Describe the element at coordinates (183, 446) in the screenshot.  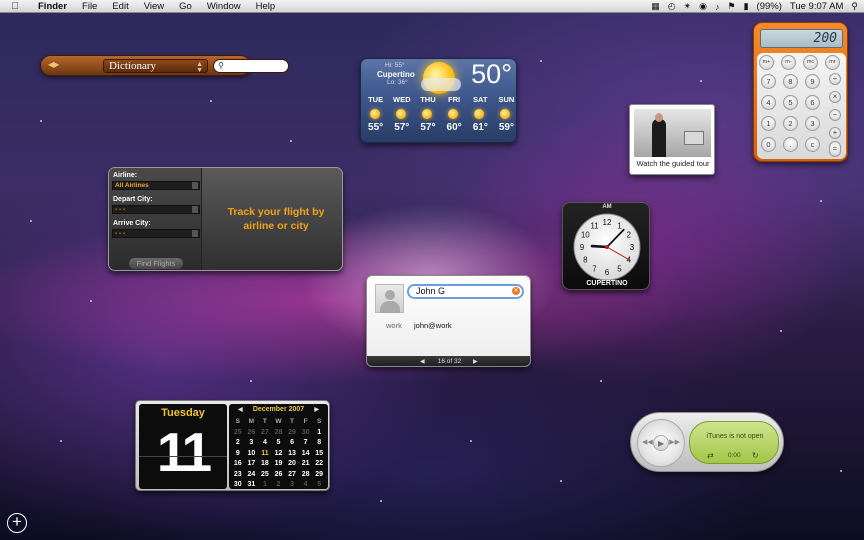
I see `calendar-date-panel: Tuesday 11` at that location.